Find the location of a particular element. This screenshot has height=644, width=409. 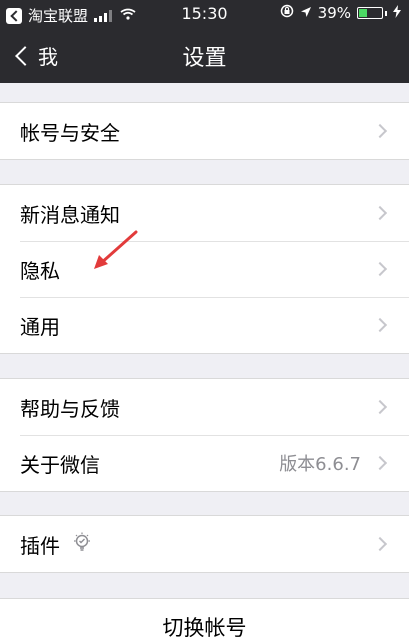

battery-cap is located at coordinates (386, 13).